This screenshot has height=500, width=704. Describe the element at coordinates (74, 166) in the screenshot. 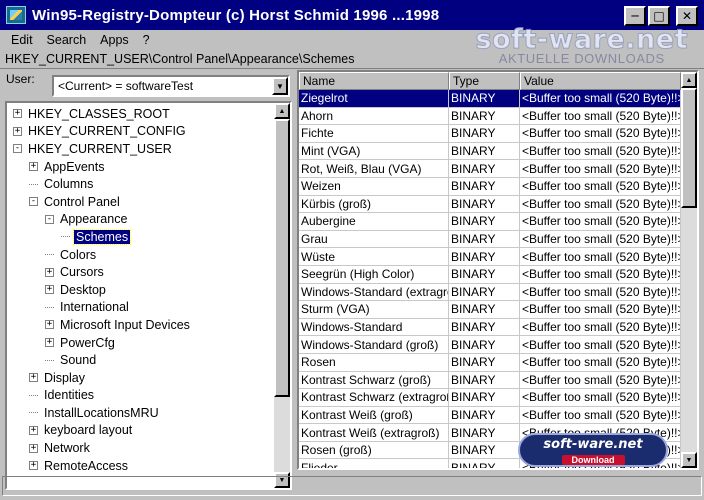

I see `tree-node-label: AppEvents` at that location.